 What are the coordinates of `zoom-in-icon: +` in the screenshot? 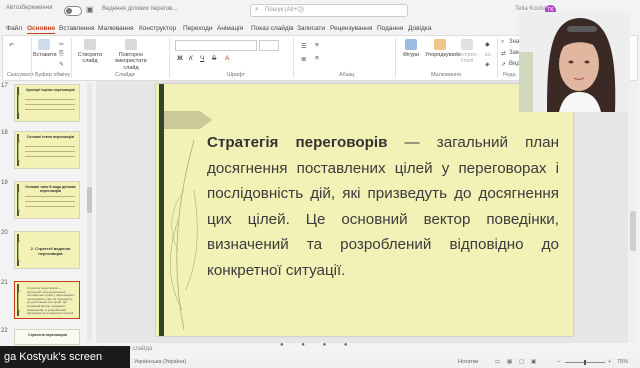 It's located at (609, 362).